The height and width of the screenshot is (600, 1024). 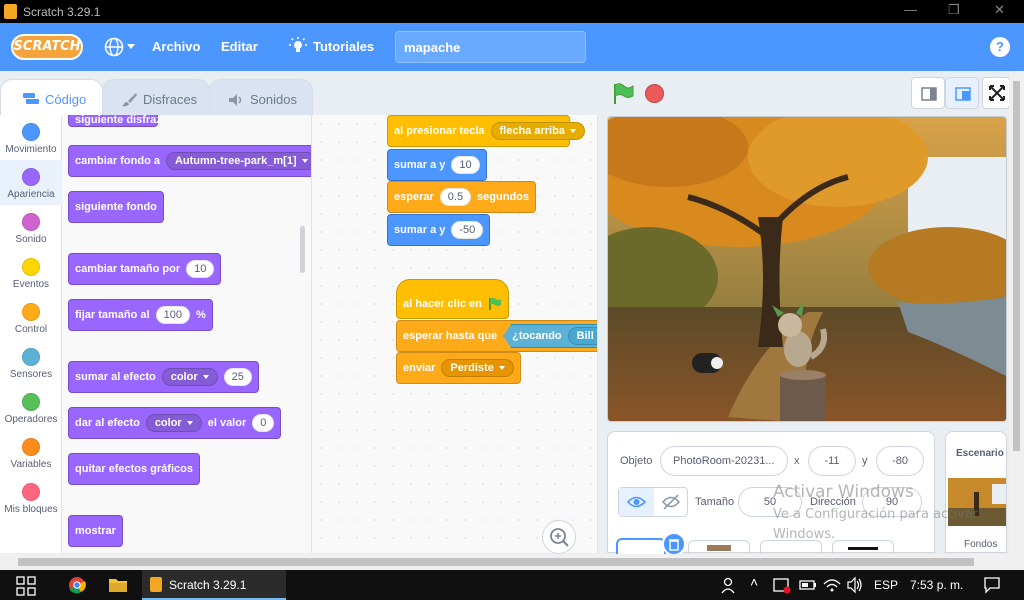 I want to click on category-my-blocks: Mis bloques, so click(x=31, y=497).